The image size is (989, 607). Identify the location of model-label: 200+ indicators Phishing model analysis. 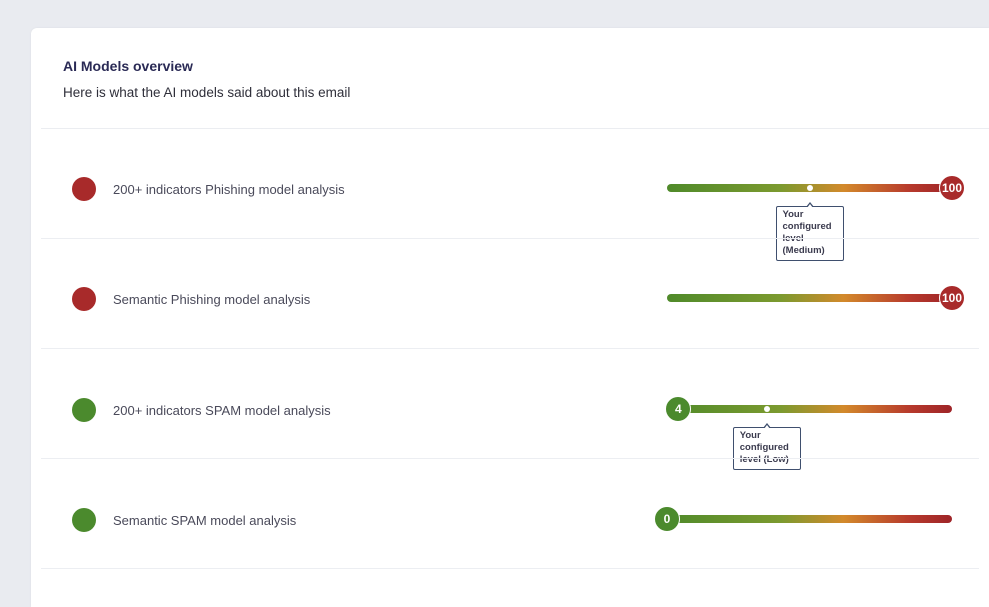
(229, 189).